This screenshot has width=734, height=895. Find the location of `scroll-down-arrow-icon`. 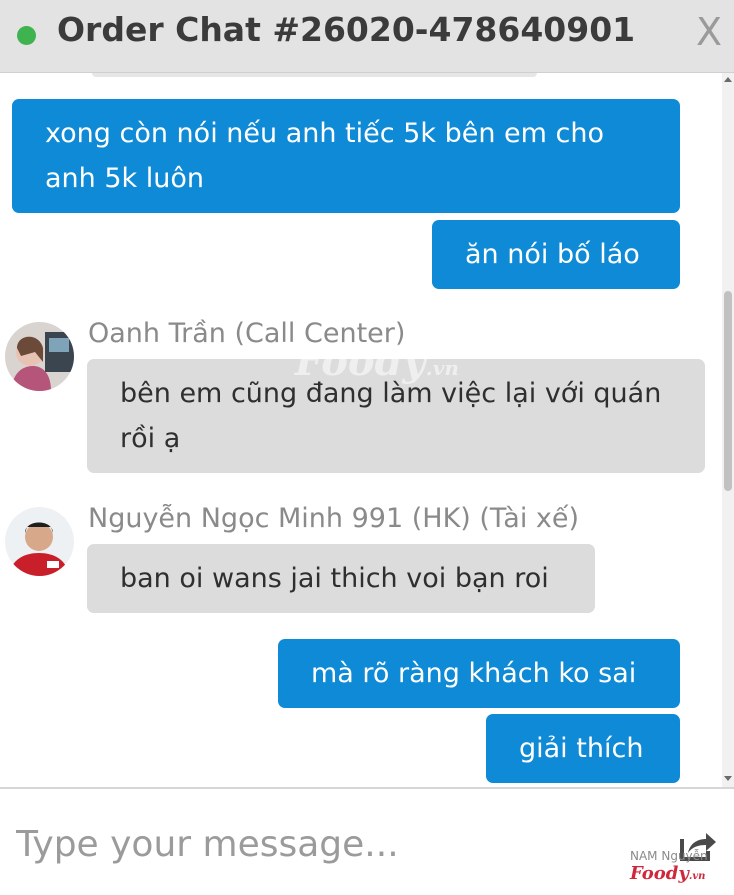

scroll-down-arrow-icon is located at coordinates (728, 778).